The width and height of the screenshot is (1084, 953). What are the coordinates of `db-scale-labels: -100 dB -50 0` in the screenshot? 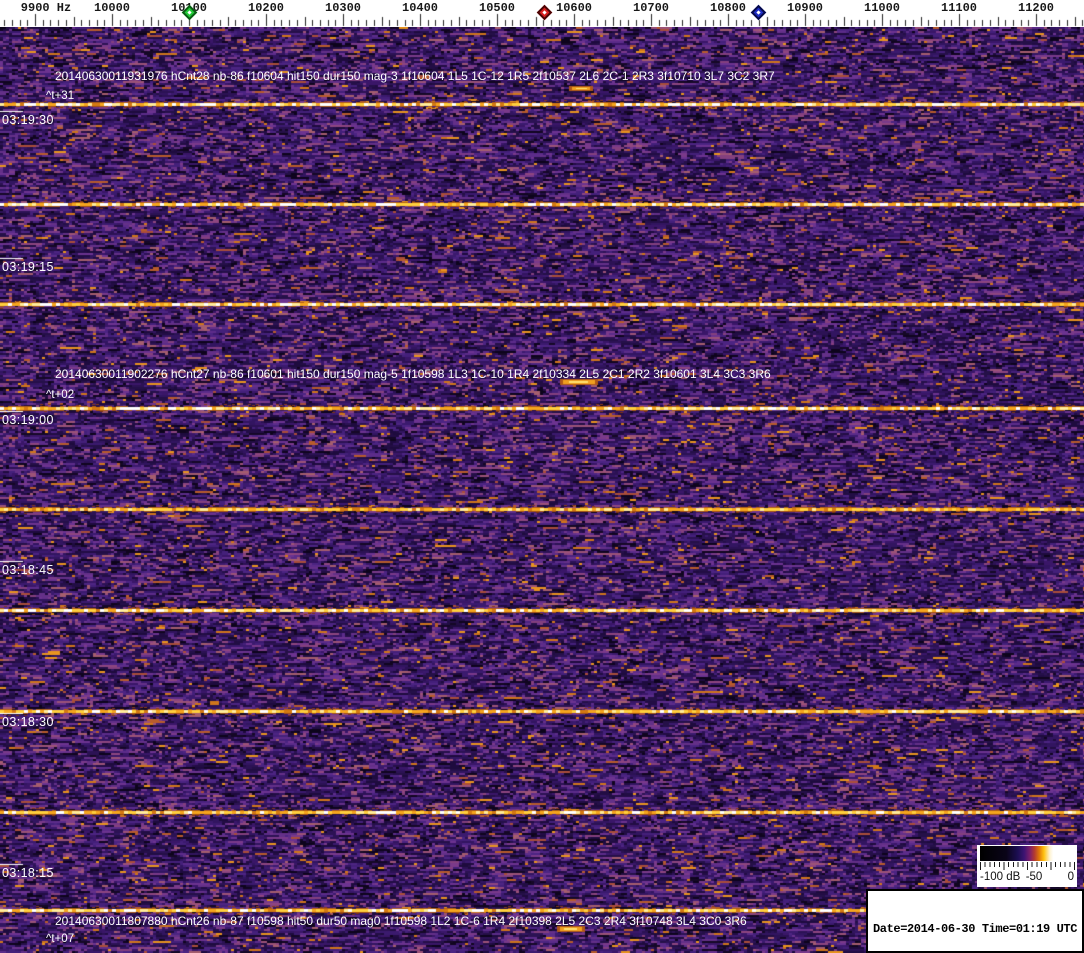 It's located at (1027, 878).